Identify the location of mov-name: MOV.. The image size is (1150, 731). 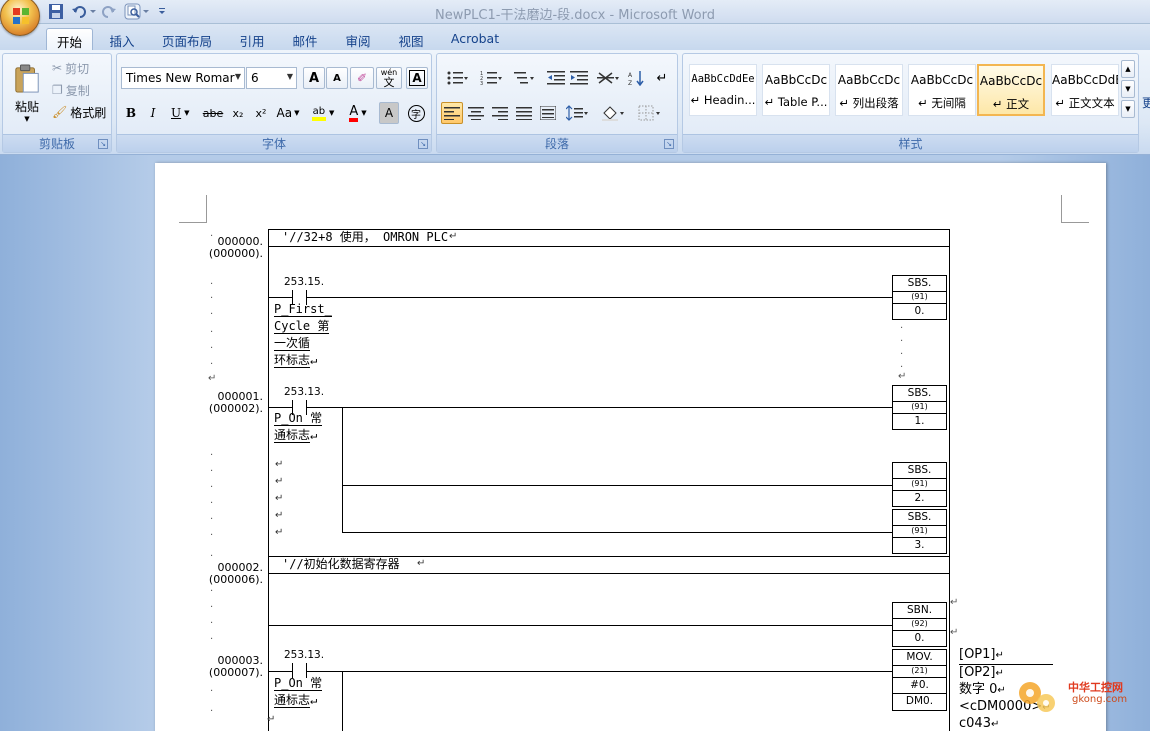
(919, 658).